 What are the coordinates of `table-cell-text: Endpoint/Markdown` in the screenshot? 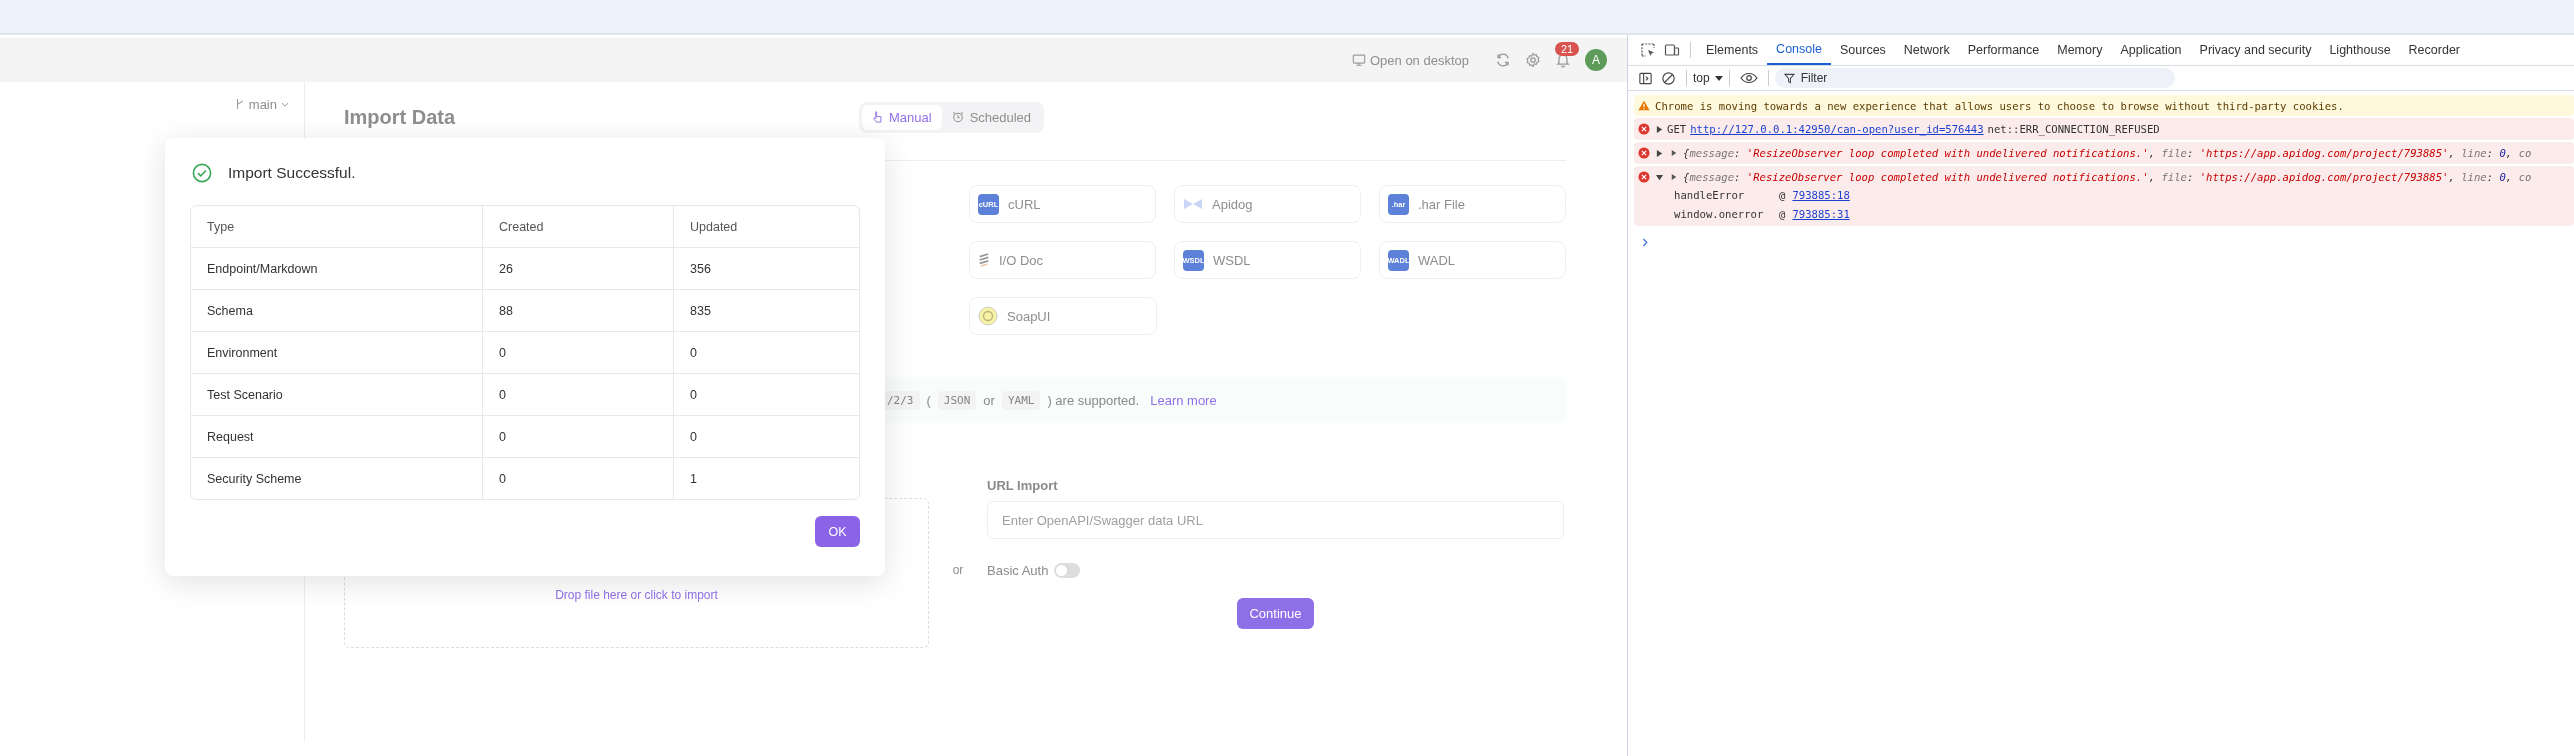 It's located at (262, 269).